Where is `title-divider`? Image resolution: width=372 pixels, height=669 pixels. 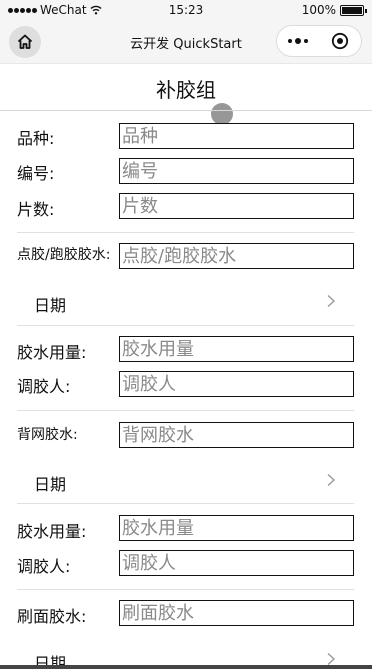
title-divider is located at coordinates (186, 110).